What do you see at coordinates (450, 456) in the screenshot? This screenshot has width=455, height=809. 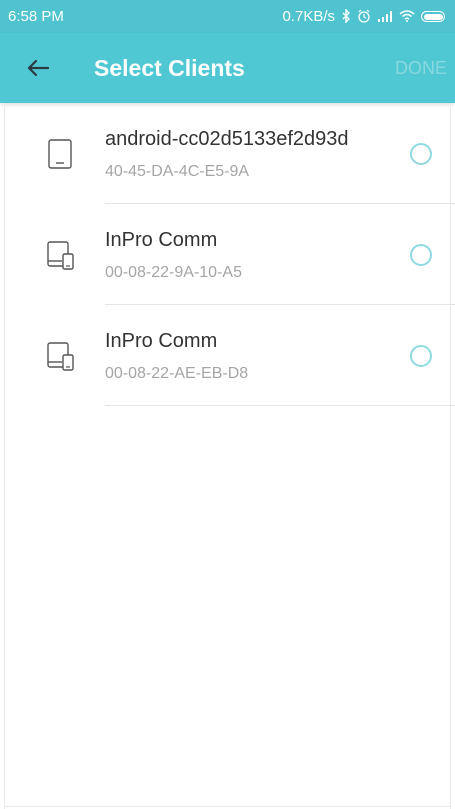 I see `frame-edge-right` at bounding box center [450, 456].